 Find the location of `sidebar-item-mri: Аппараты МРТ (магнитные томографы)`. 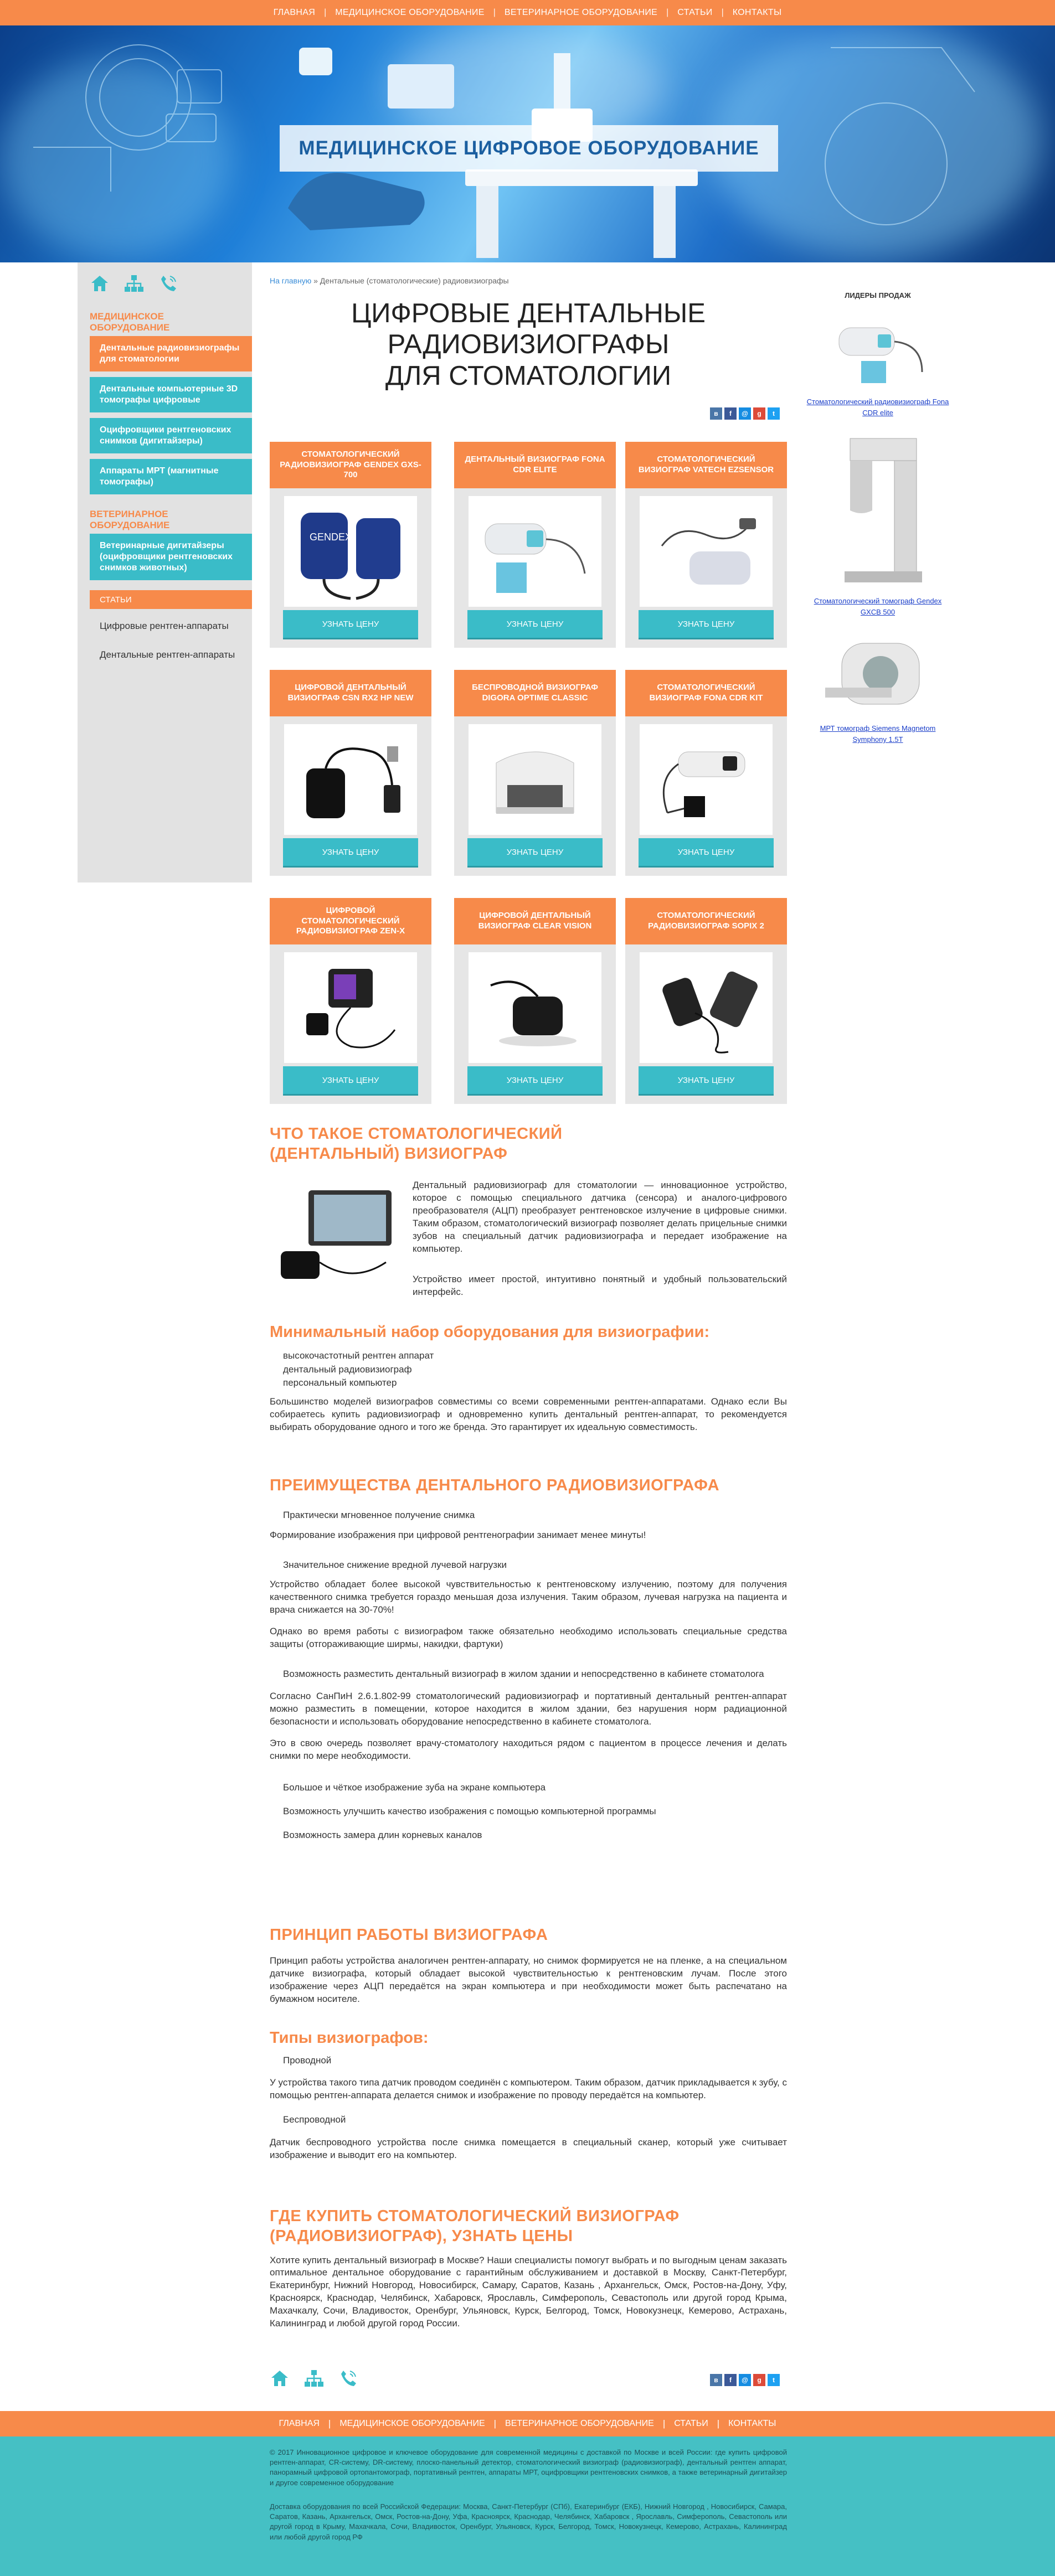

sidebar-item-mri: Аппараты МРТ (магнитные томографы) is located at coordinates (171, 477).